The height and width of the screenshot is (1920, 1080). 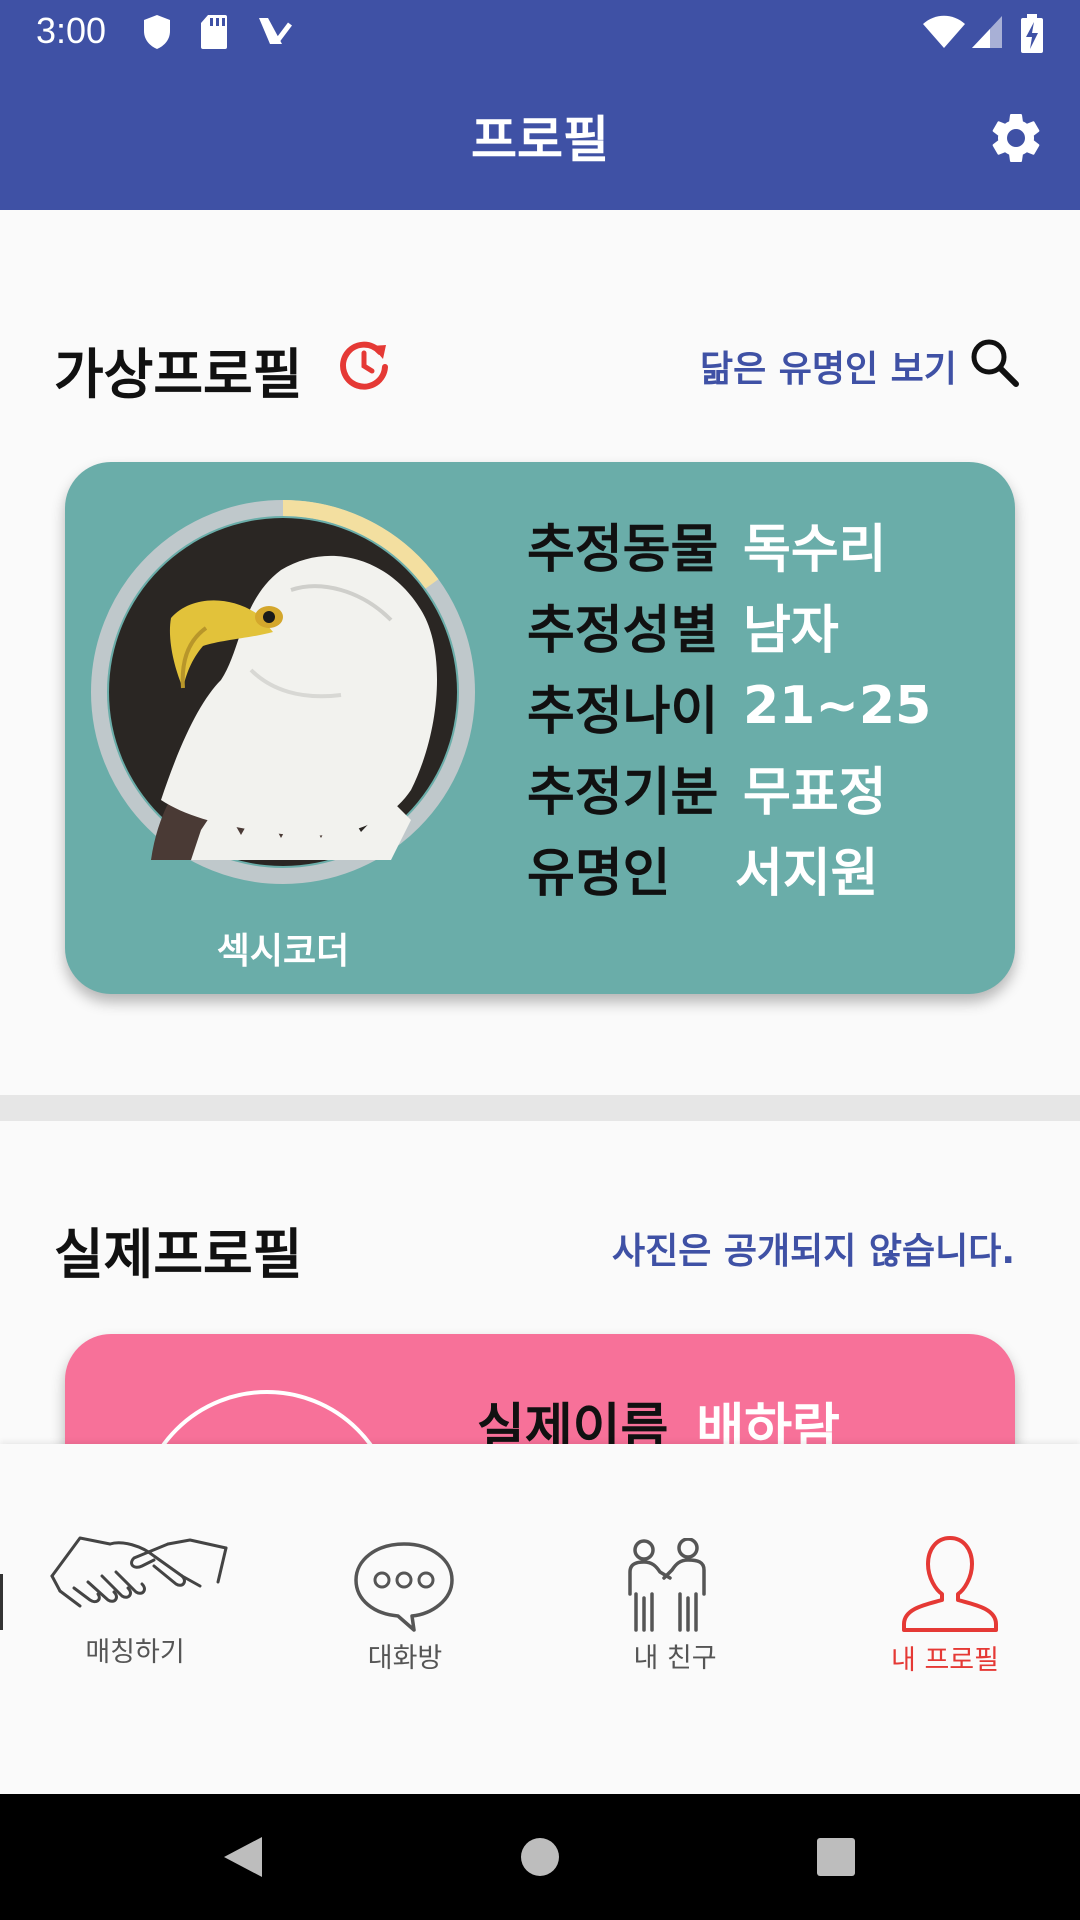 I want to click on avatar, so click(x=283, y=692).